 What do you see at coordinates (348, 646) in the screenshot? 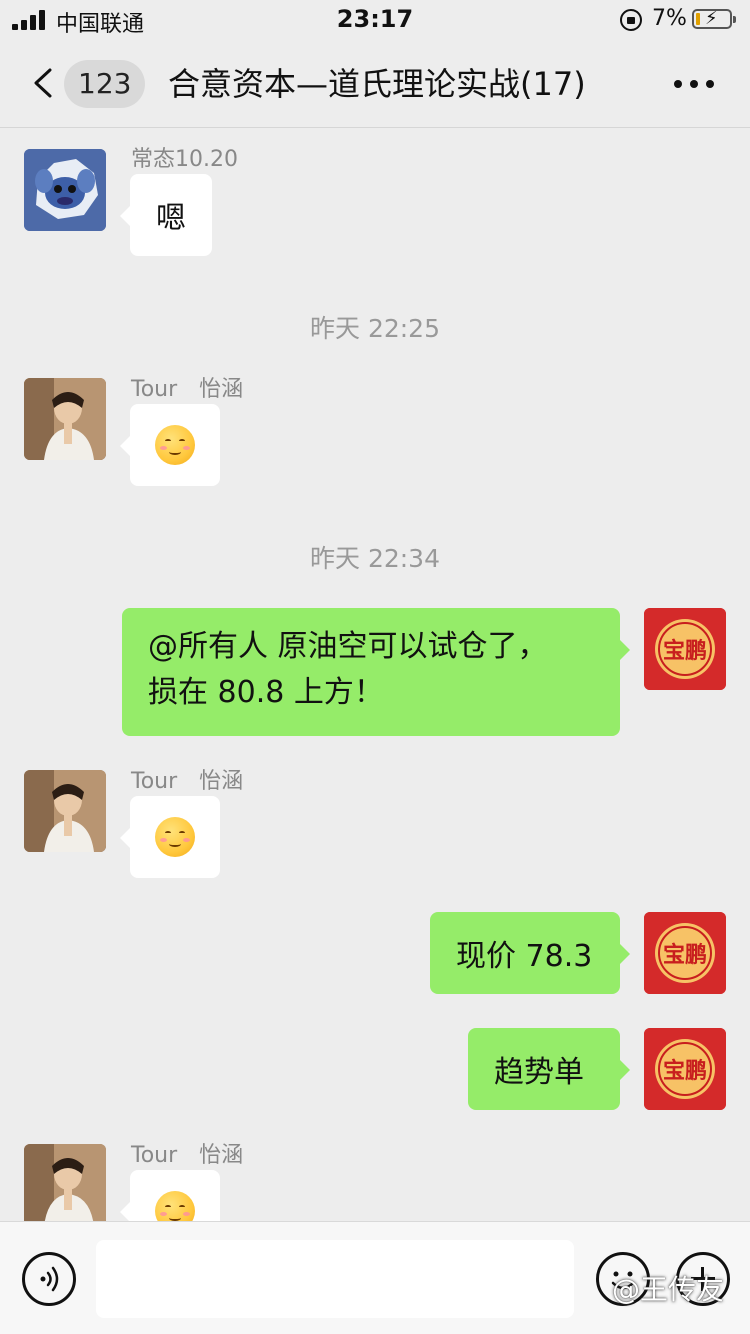
I see `message-text-line: @所有人 原油空可以试仓了，` at bounding box center [348, 646].